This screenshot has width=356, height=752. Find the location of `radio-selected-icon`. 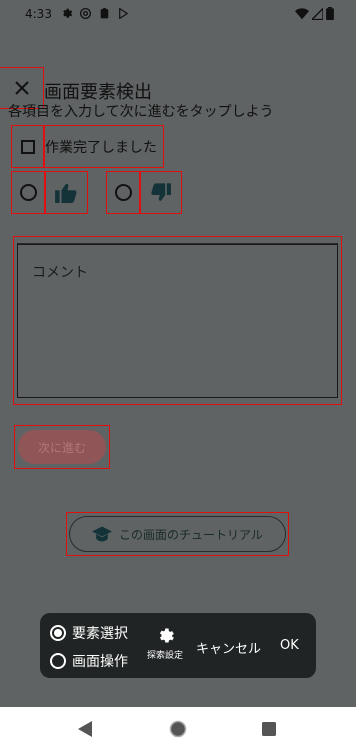

radio-selected-icon is located at coordinates (58, 633).